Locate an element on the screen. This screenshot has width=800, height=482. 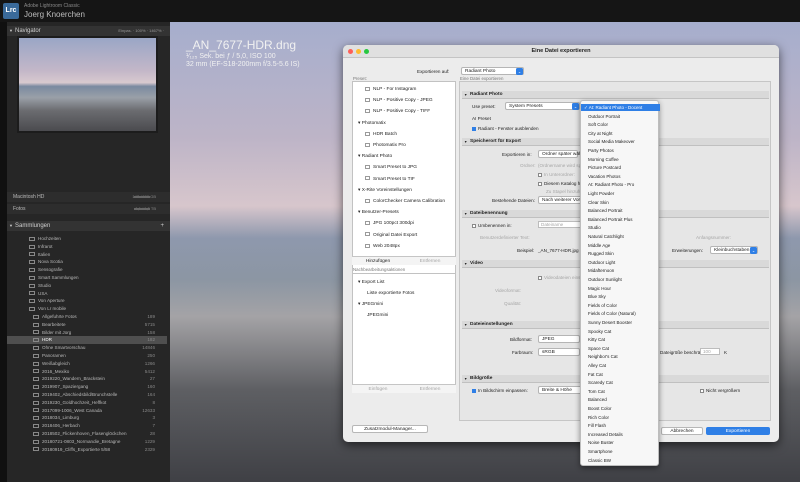
section-radiant-photo: ▼ Radiant Photo is located at coordinates (615, 95).